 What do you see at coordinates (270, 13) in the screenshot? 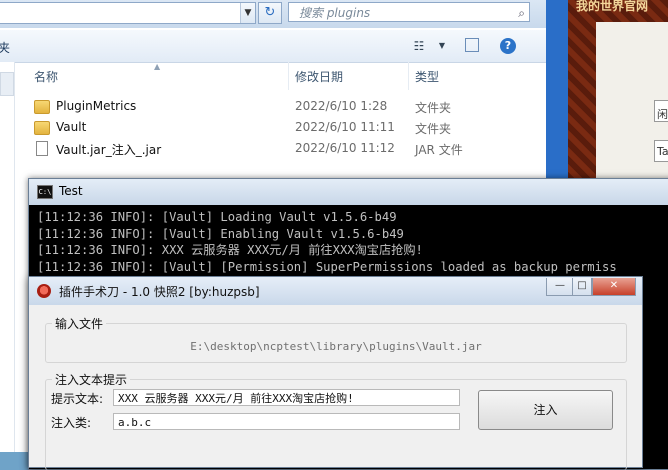
I see `refresh-icon: ↻` at bounding box center [270, 13].